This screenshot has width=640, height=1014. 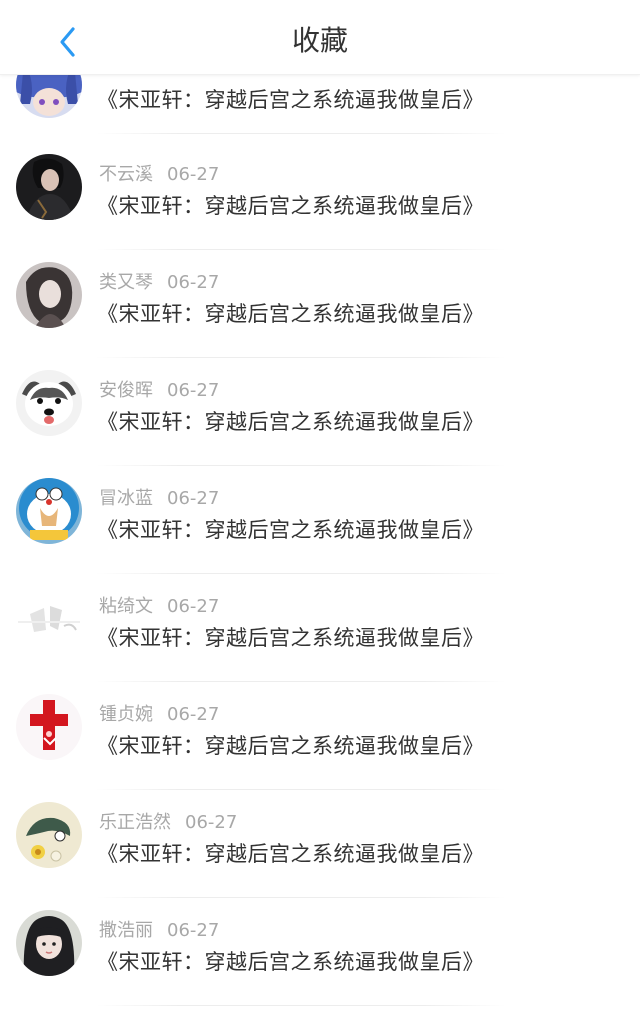 I want to click on nav-bar: 收藏, so click(x=320, y=37).